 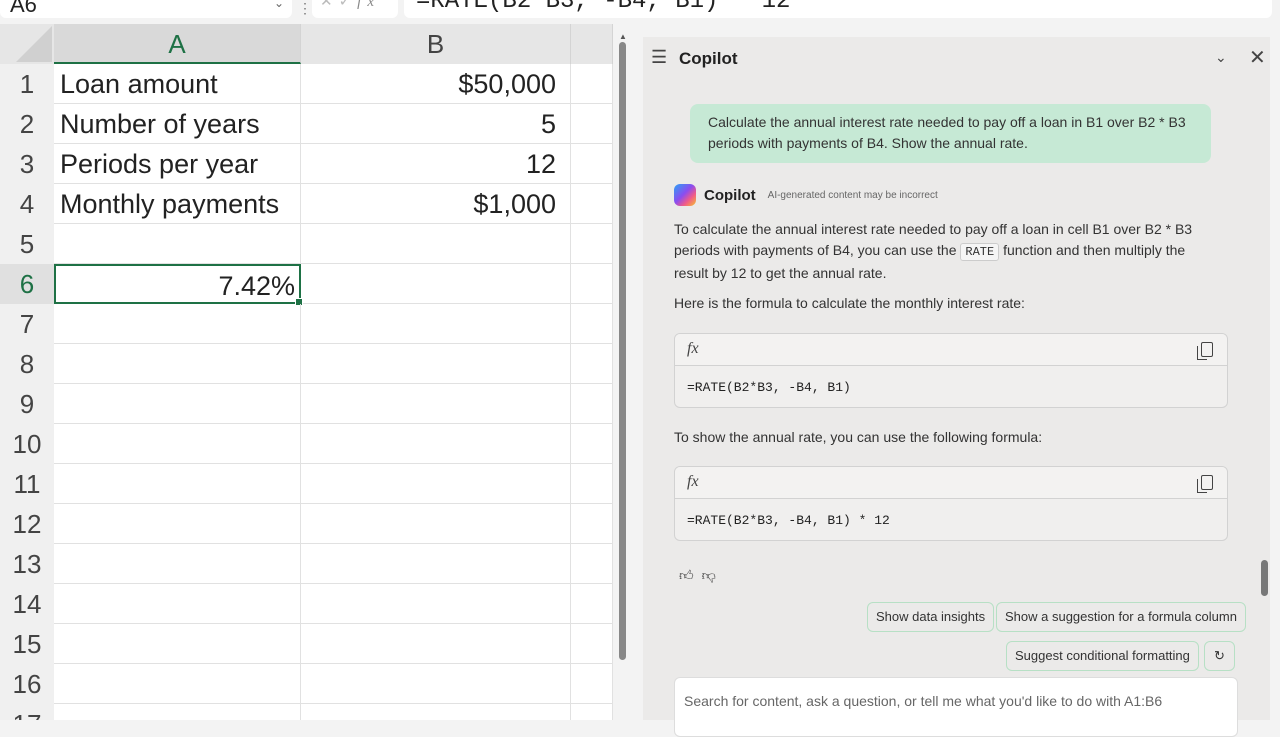 I want to click on cell-a9, so click(x=177, y=404).